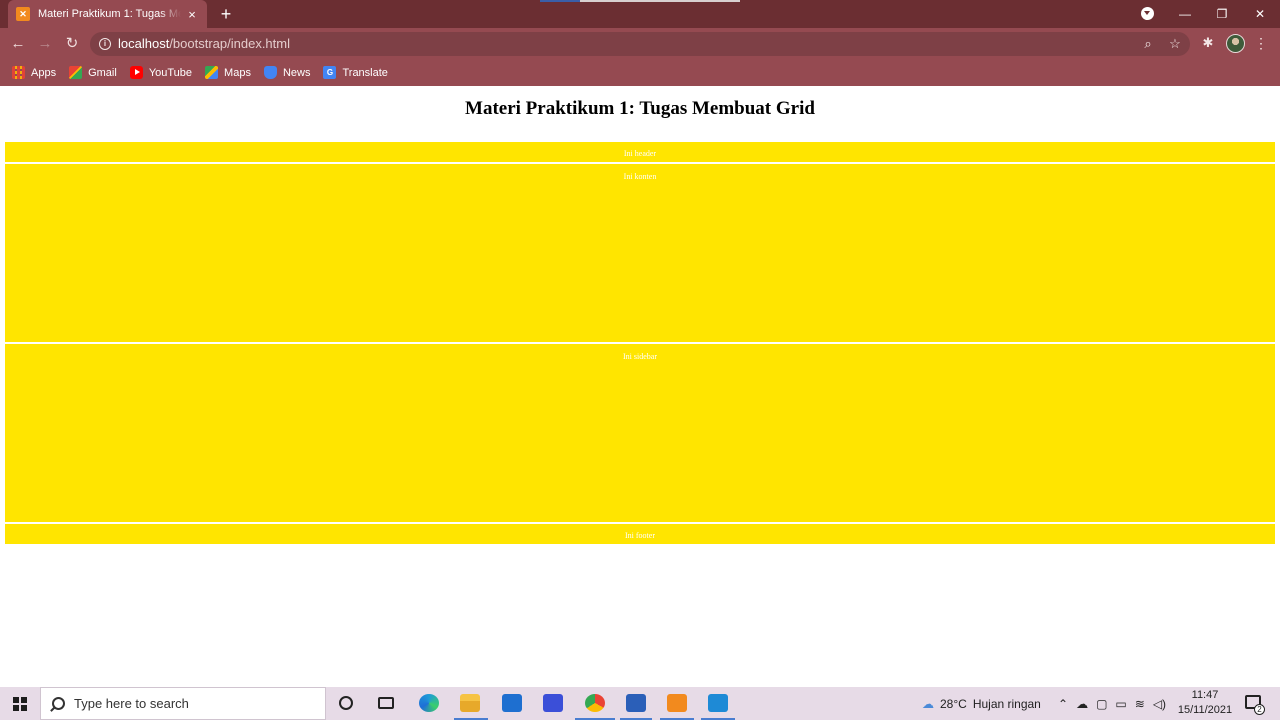 The image size is (1280, 720). What do you see at coordinates (105, 44) in the screenshot?
I see `site-info-icon: i` at bounding box center [105, 44].